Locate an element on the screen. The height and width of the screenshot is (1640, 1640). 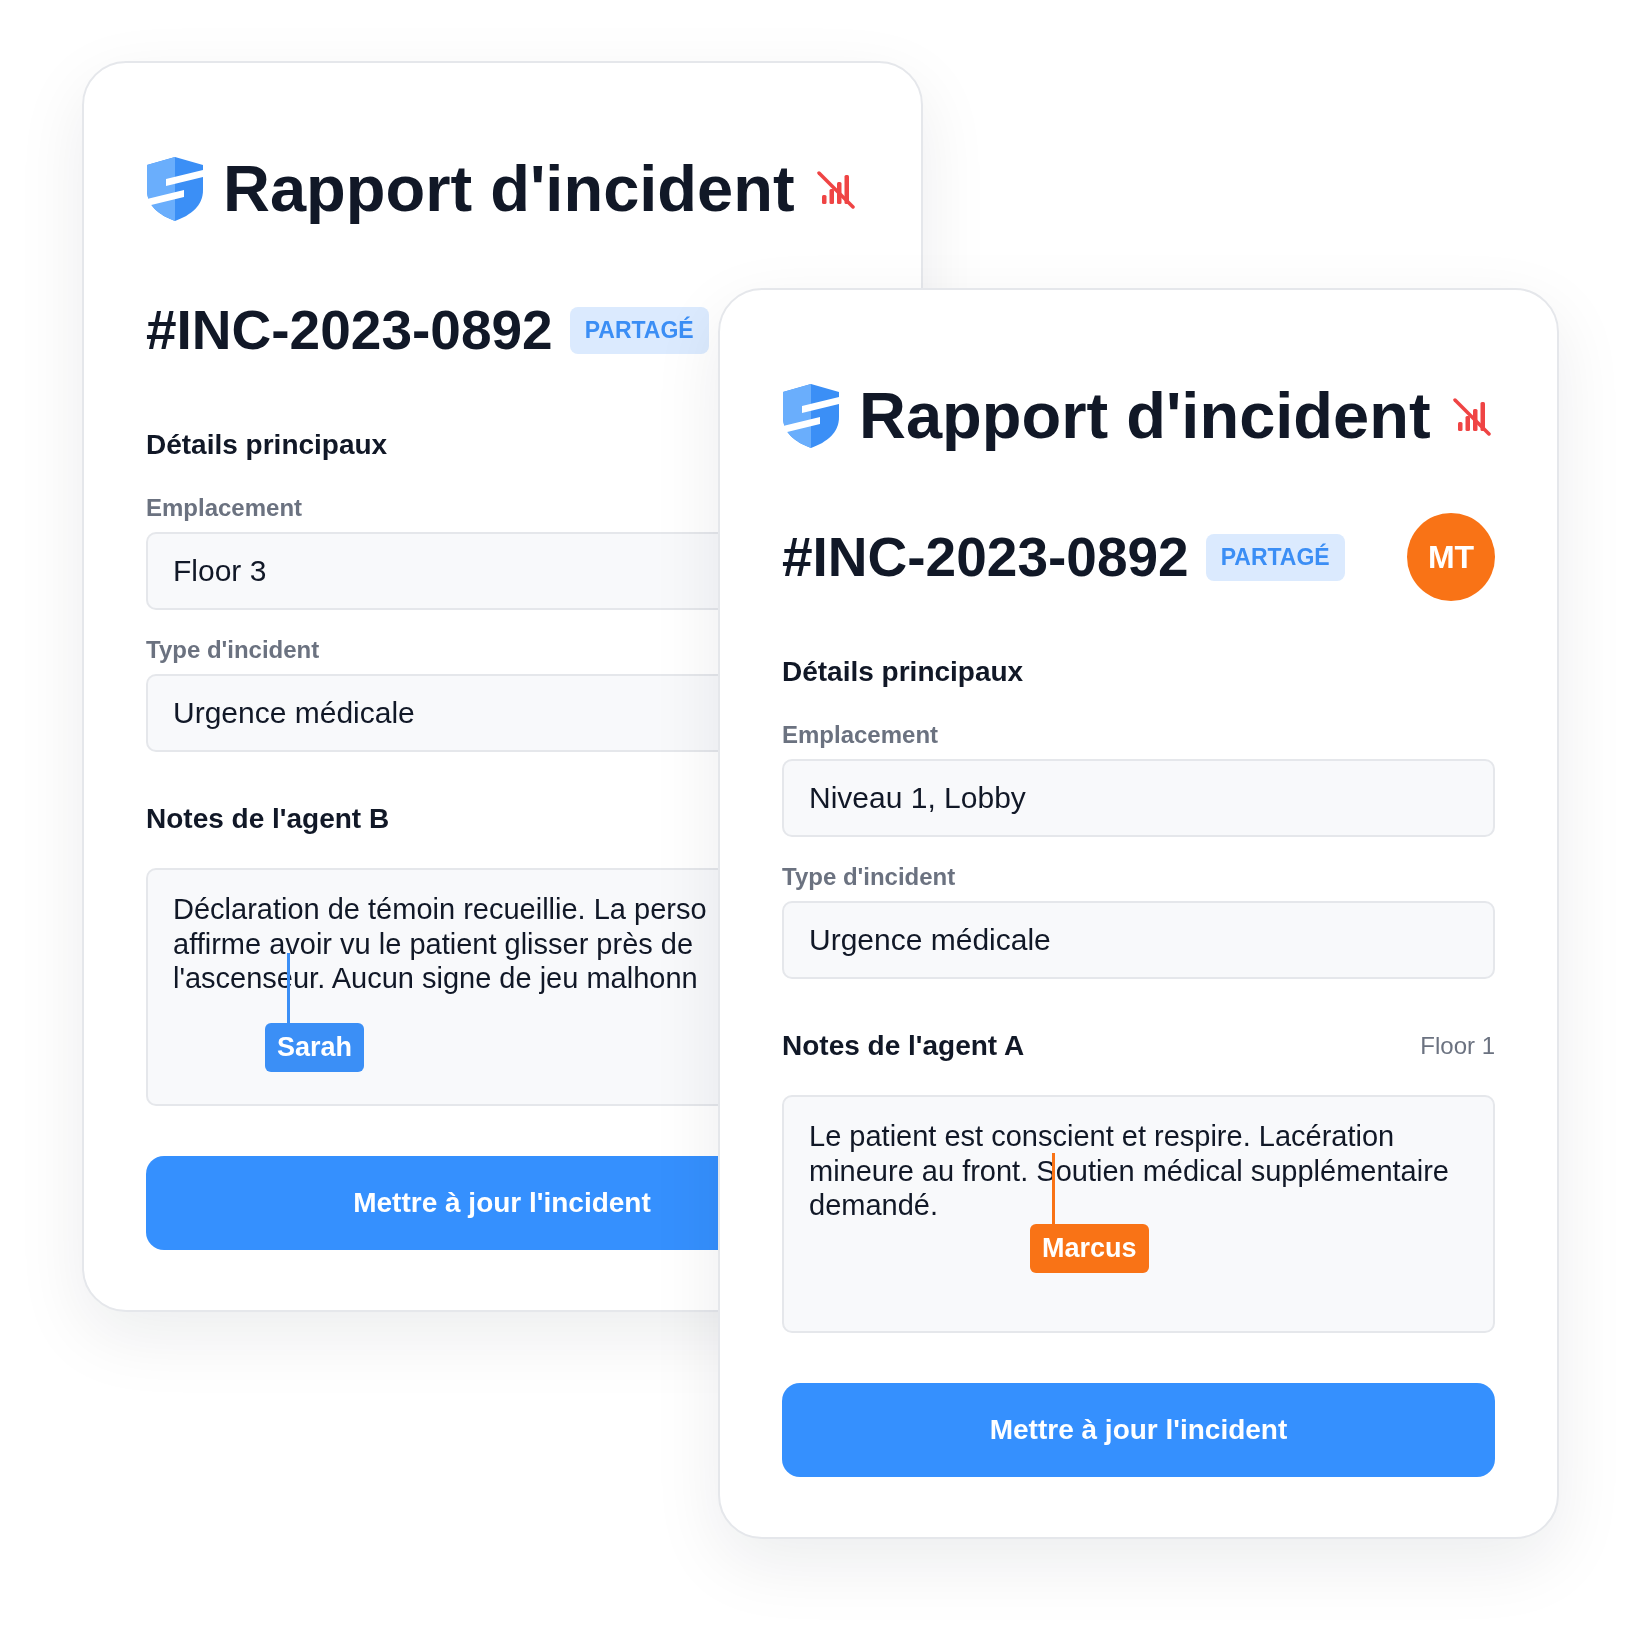
notes-meta: Floor 1 is located at coordinates (1457, 1046).